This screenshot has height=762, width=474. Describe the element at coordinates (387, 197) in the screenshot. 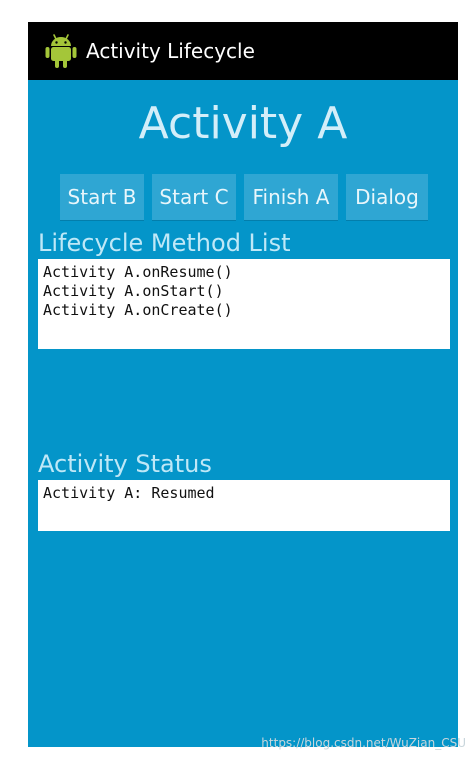

I see `dialog-button: Dialog` at that location.